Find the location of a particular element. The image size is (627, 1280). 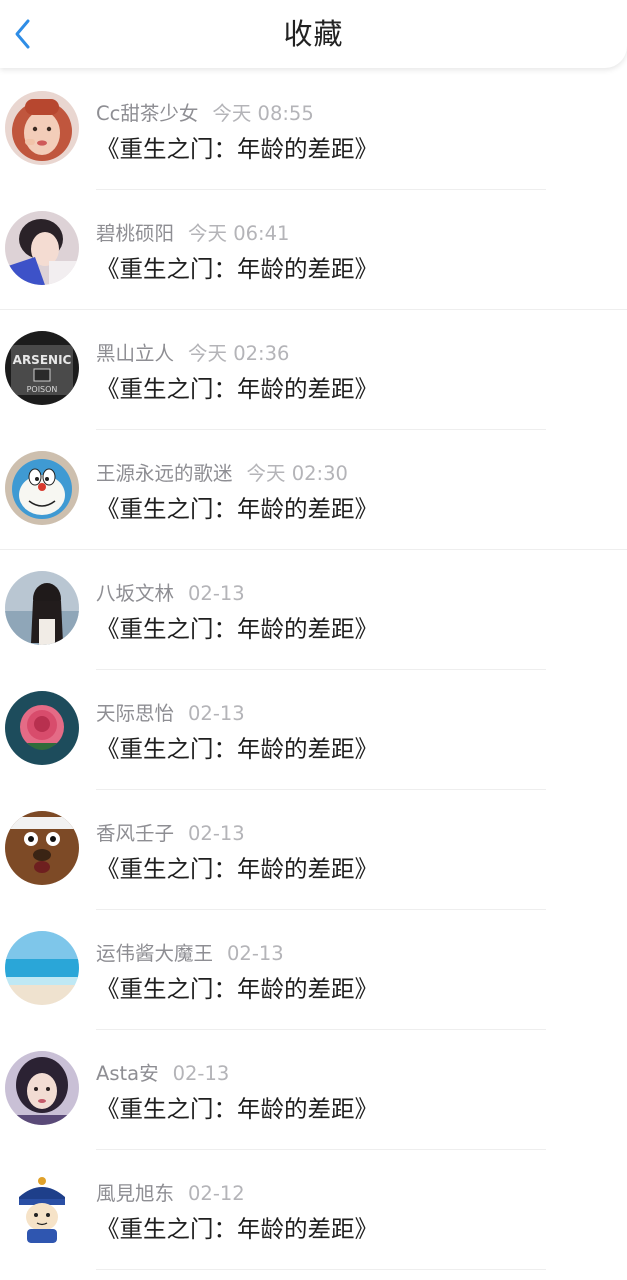

list-item: 王源永远的歌迷 今天 02:30 《重生之门：年龄的差距》 is located at coordinates (313, 490).